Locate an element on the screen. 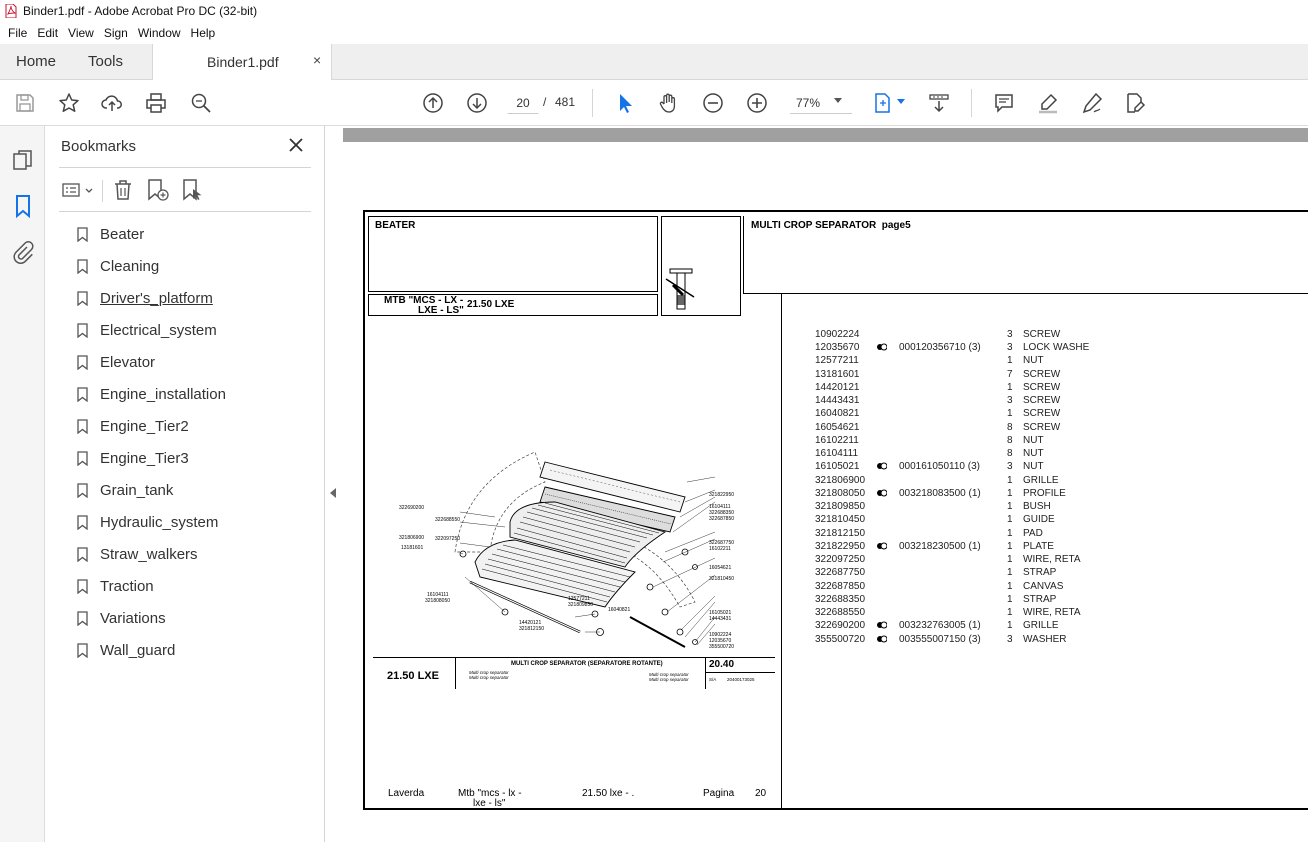 Image resolution: width=1308 pixels, height=842 pixels. tab-close-icon: × is located at coordinates (317, 60).